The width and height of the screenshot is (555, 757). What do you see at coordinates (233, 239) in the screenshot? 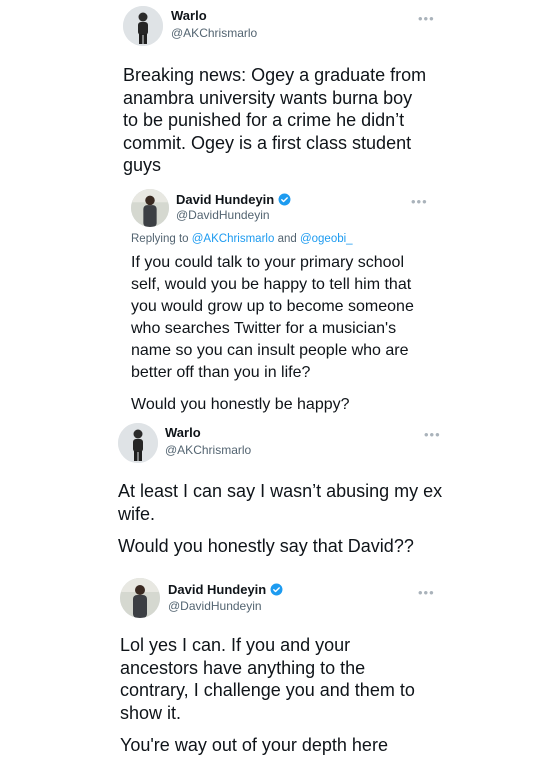
I see `mention-link: @AKChrismarlo` at bounding box center [233, 239].